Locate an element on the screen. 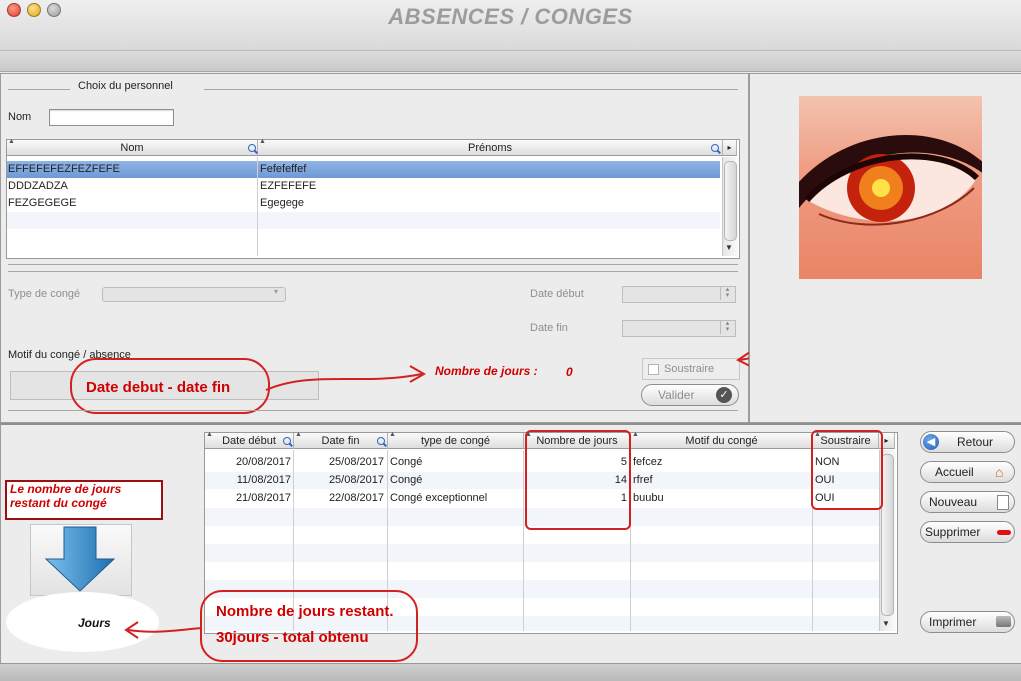 This screenshot has height=681, width=1021. cell-motif: rfref is located at coordinates (722, 480).